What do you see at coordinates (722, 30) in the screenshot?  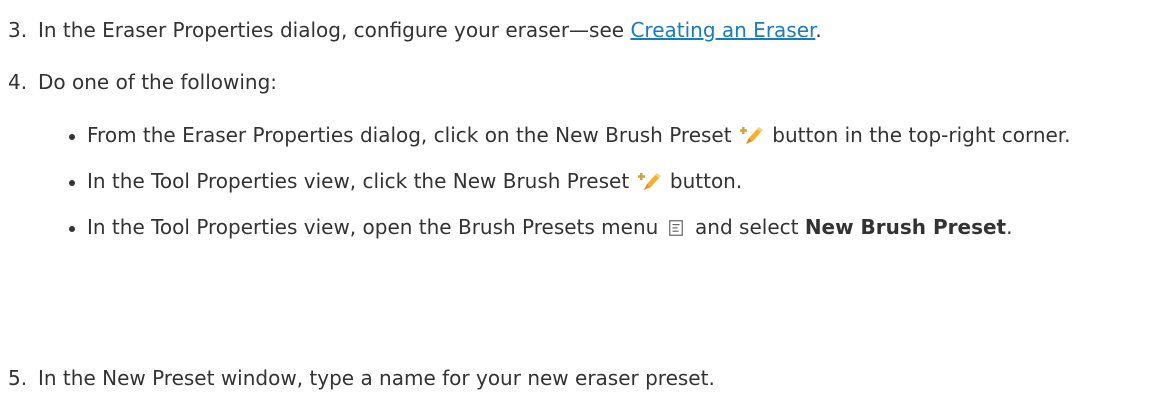 I see `creating-an-eraser-link: Creating an Eraser` at bounding box center [722, 30].